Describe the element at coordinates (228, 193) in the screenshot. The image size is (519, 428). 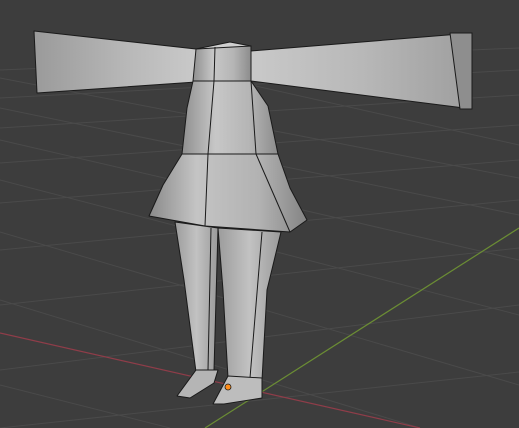
I see `skirt` at that location.